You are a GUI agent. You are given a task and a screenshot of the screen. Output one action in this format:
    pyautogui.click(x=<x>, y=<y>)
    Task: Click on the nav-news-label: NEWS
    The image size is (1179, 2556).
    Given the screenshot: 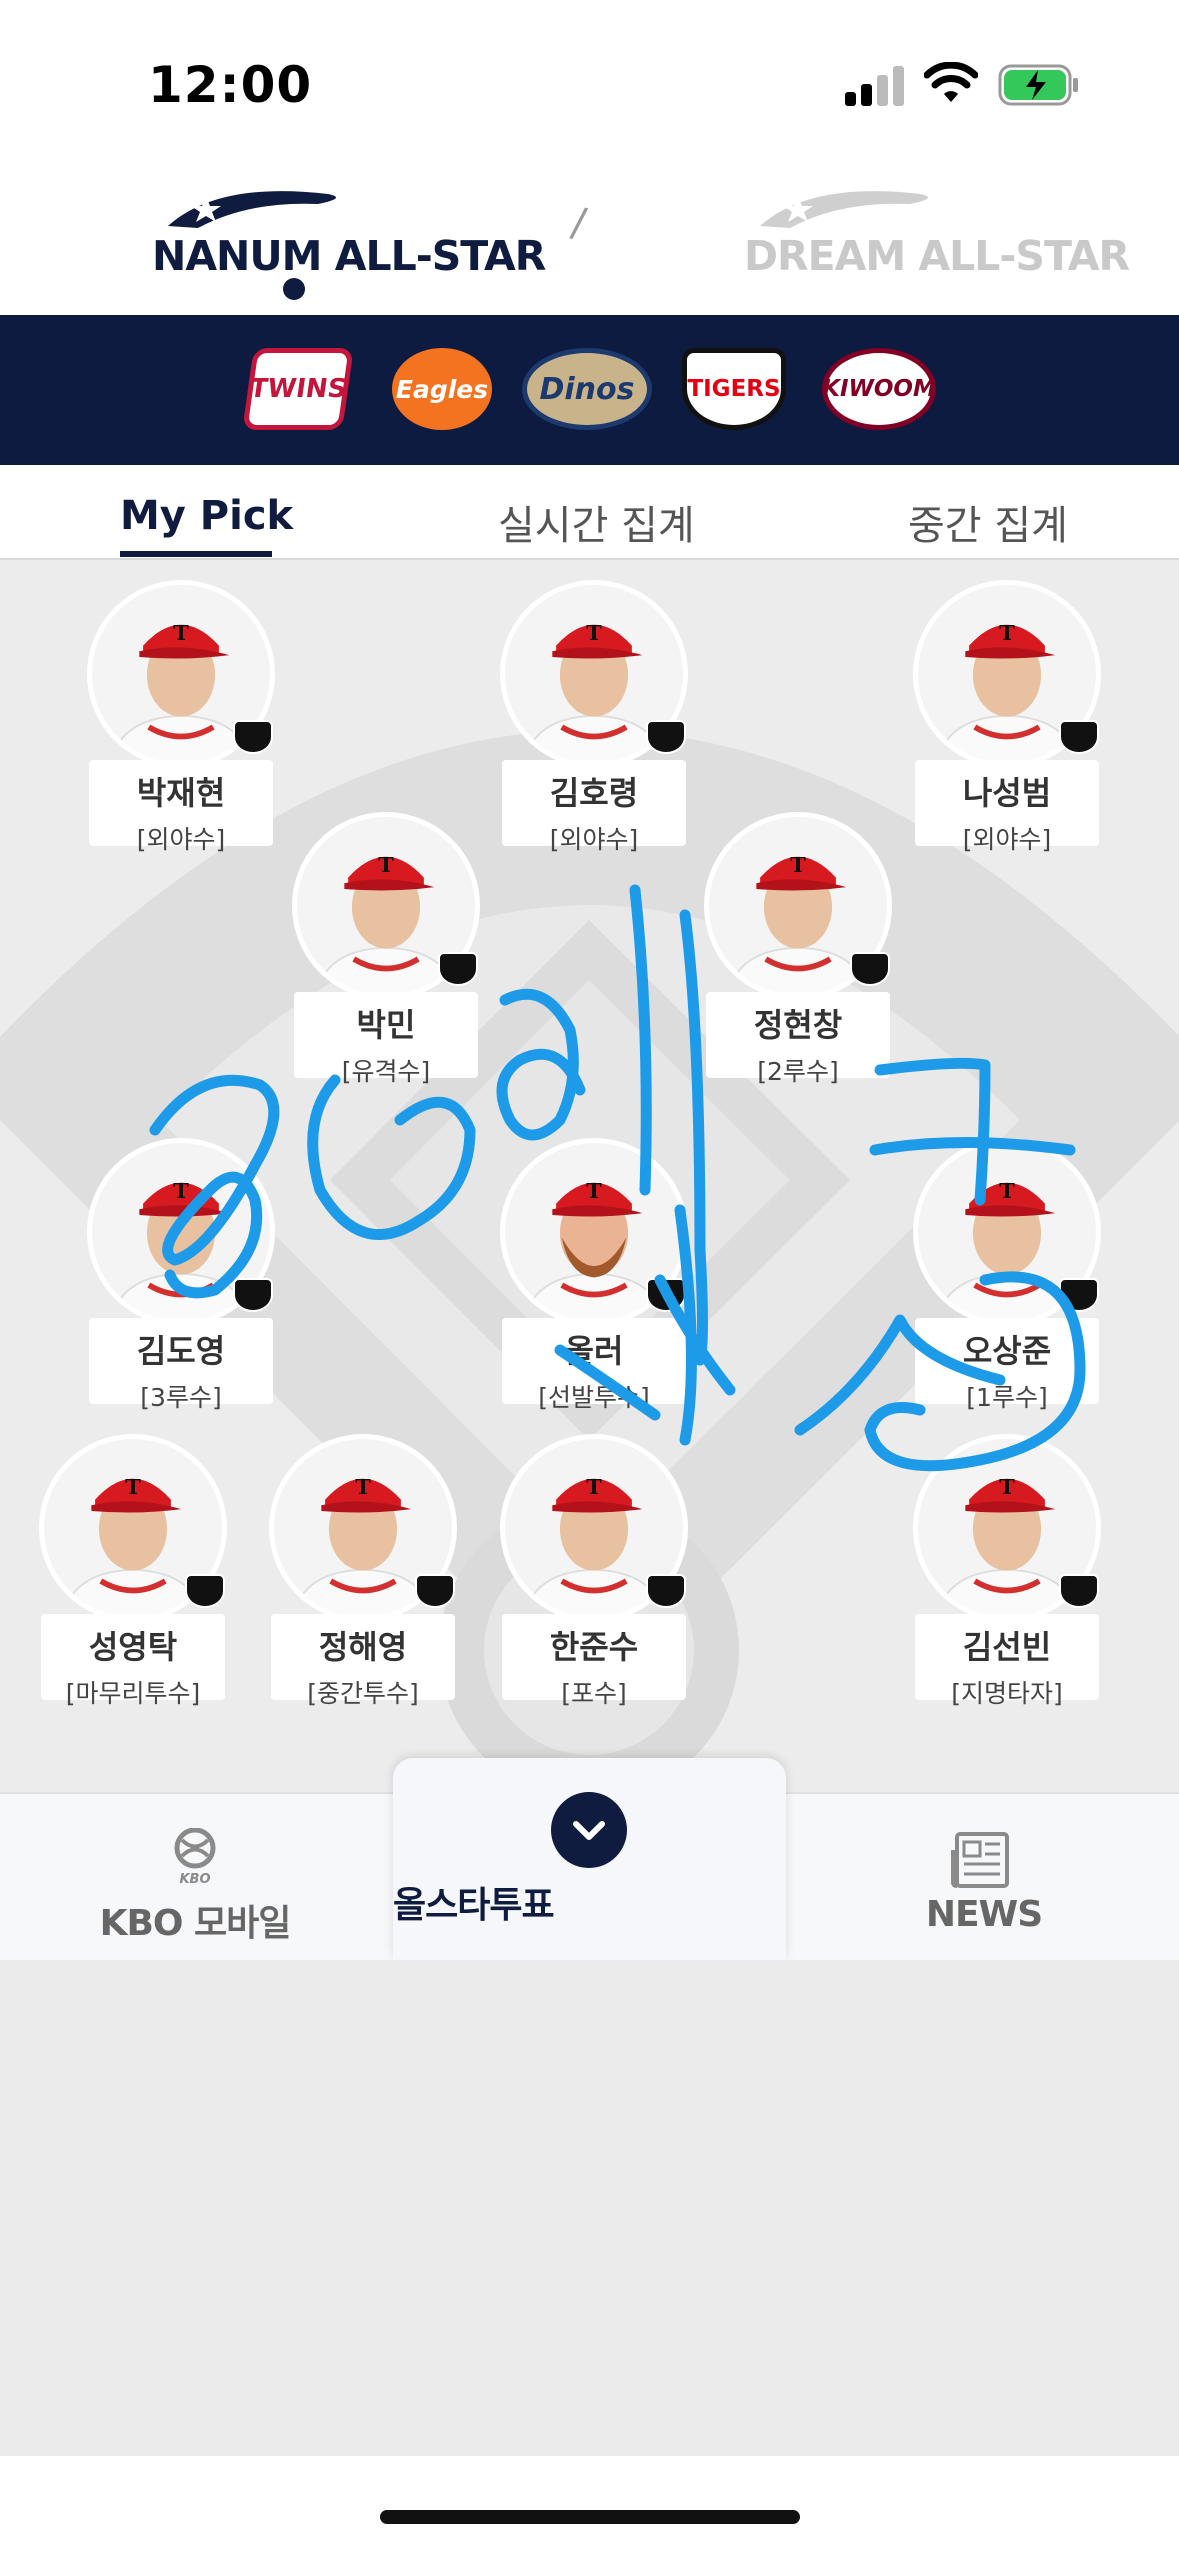 What is the action you would take?
    pyautogui.click(x=984, y=1914)
    